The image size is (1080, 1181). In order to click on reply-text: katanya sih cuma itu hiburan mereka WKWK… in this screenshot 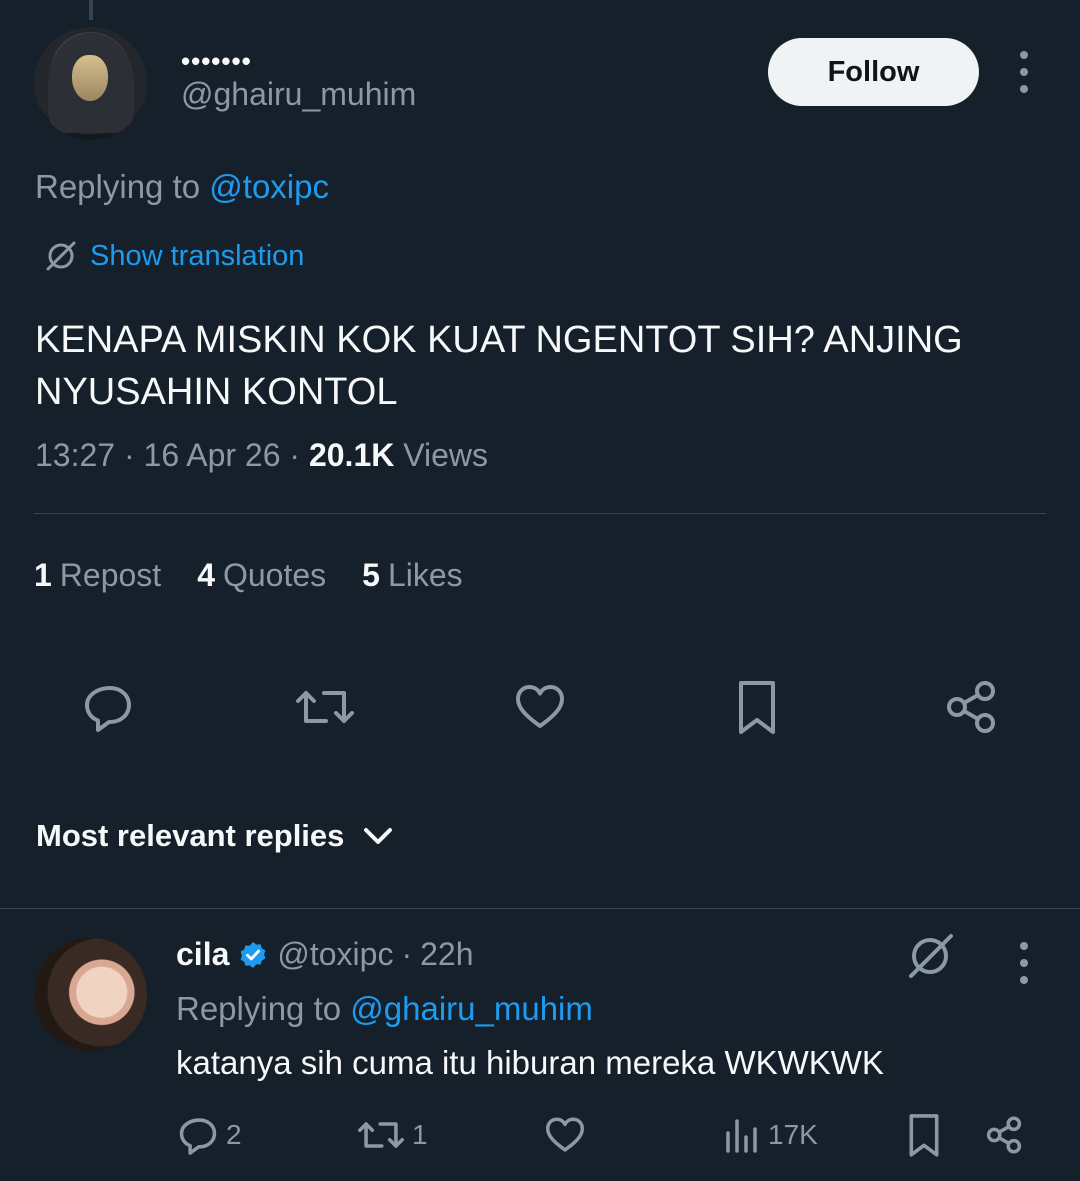, I will do `click(530, 1062)`.